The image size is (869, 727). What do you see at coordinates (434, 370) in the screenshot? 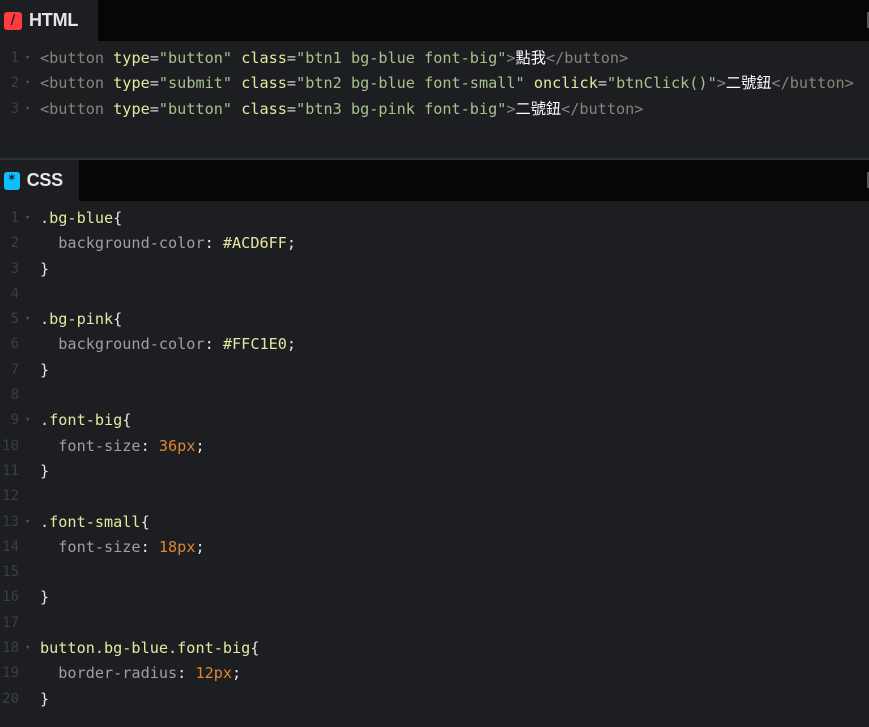
I see `code-line: 7}` at bounding box center [434, 370].